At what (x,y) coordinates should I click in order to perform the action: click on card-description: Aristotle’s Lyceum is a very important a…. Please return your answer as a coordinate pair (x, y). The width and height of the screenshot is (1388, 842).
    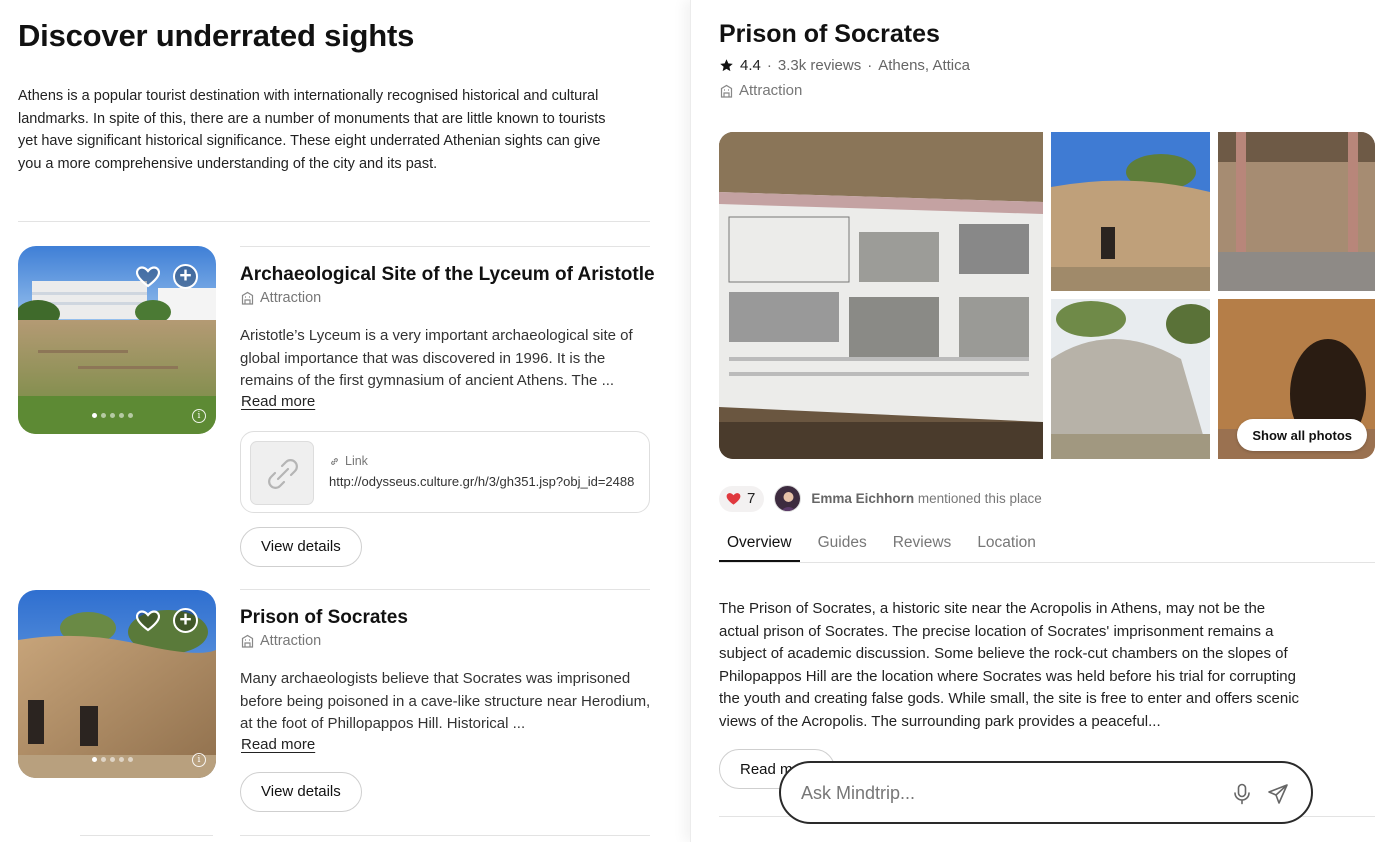
    Looking at the image, I should click on (436, 358).